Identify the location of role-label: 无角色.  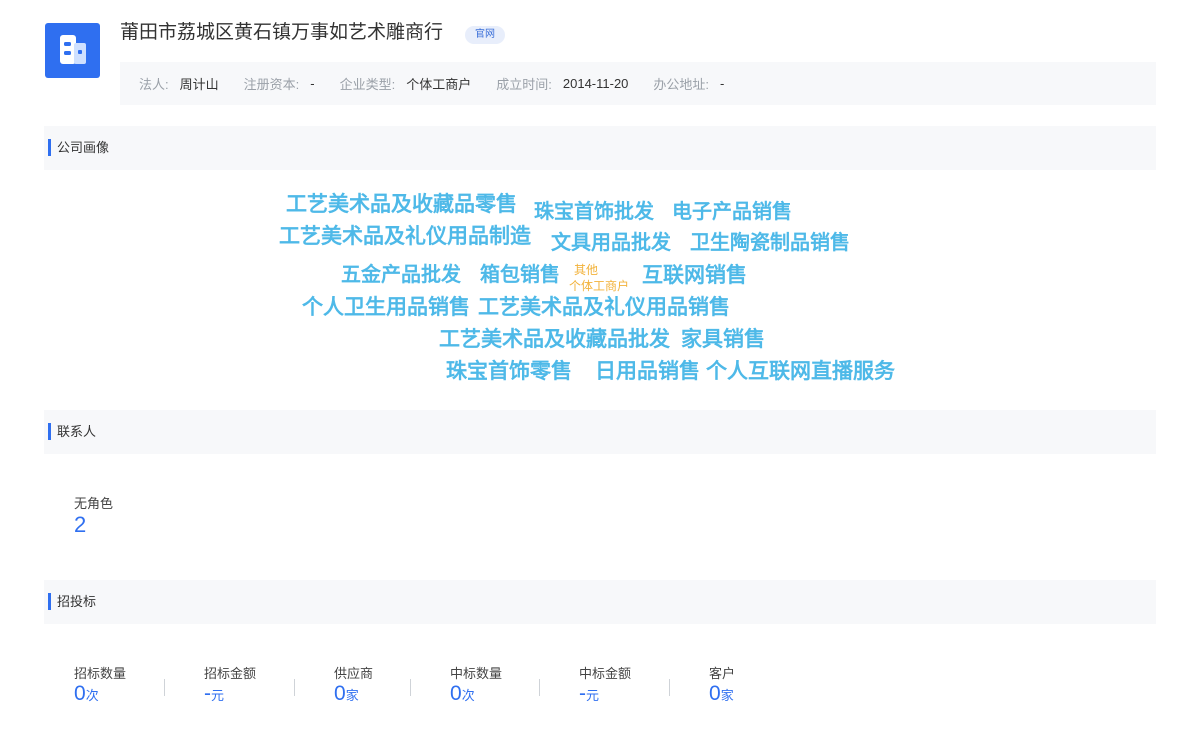
(94, 503).